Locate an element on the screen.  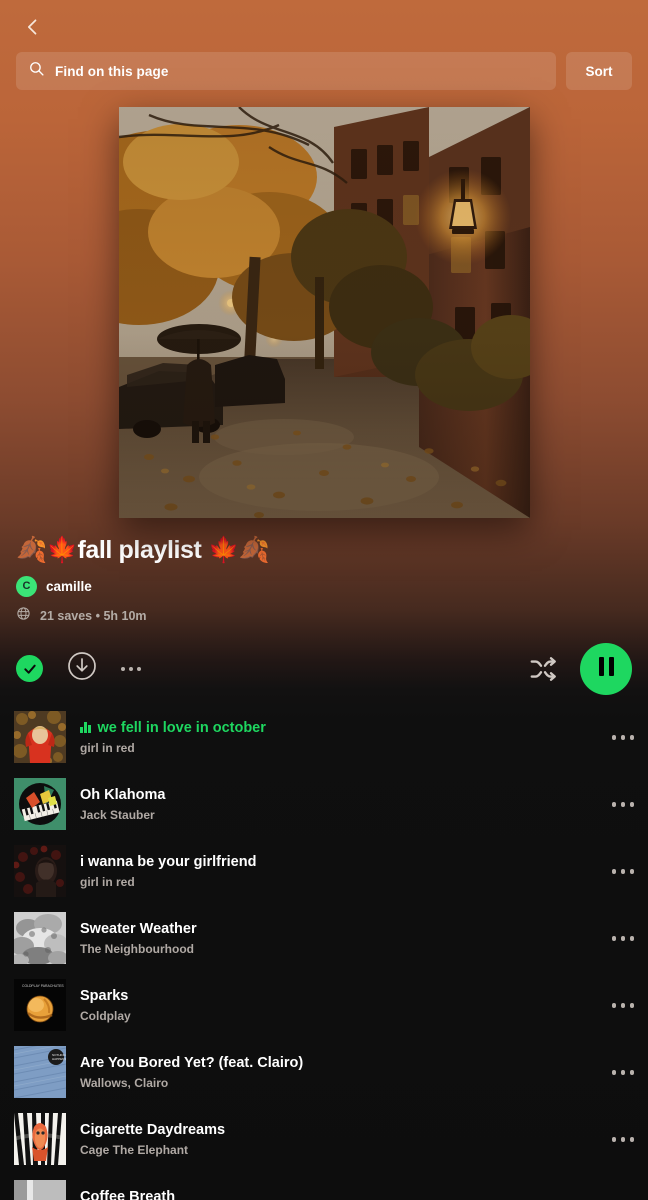
track-row: i wanna be your girlfriend girl in red is located at coordinates (324, 871).